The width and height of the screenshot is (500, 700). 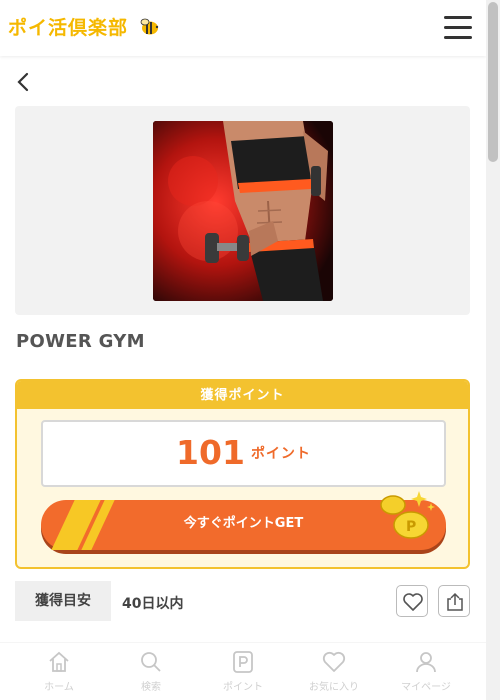 I want to click on offer-title: POWER GYM, so click(x=80, y=341).